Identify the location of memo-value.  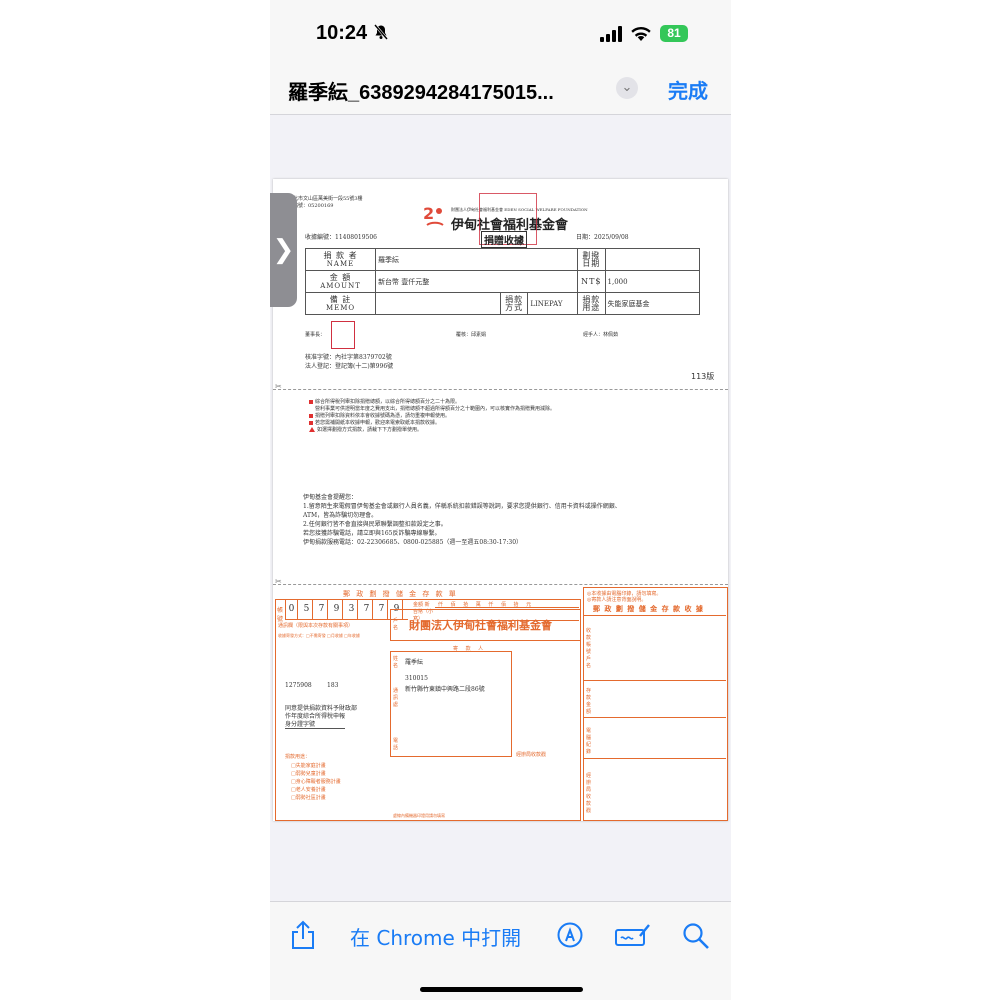
(438, 303).